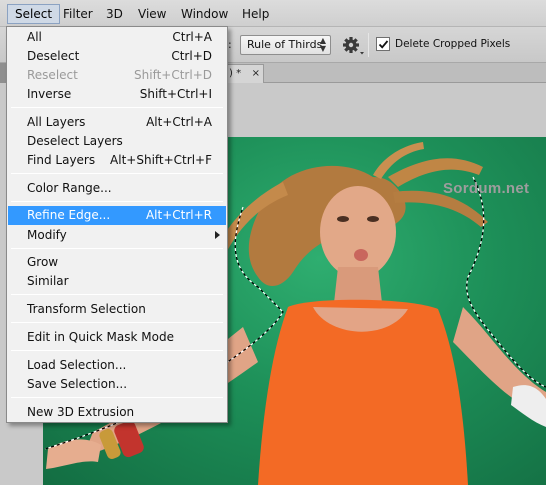 This screenshot has width=546, height=485. What do you see at coordinates (117, 37) in the screenshot?
I see `menu-item-all: All Ctrl+A` at bounding box center [117, 37].